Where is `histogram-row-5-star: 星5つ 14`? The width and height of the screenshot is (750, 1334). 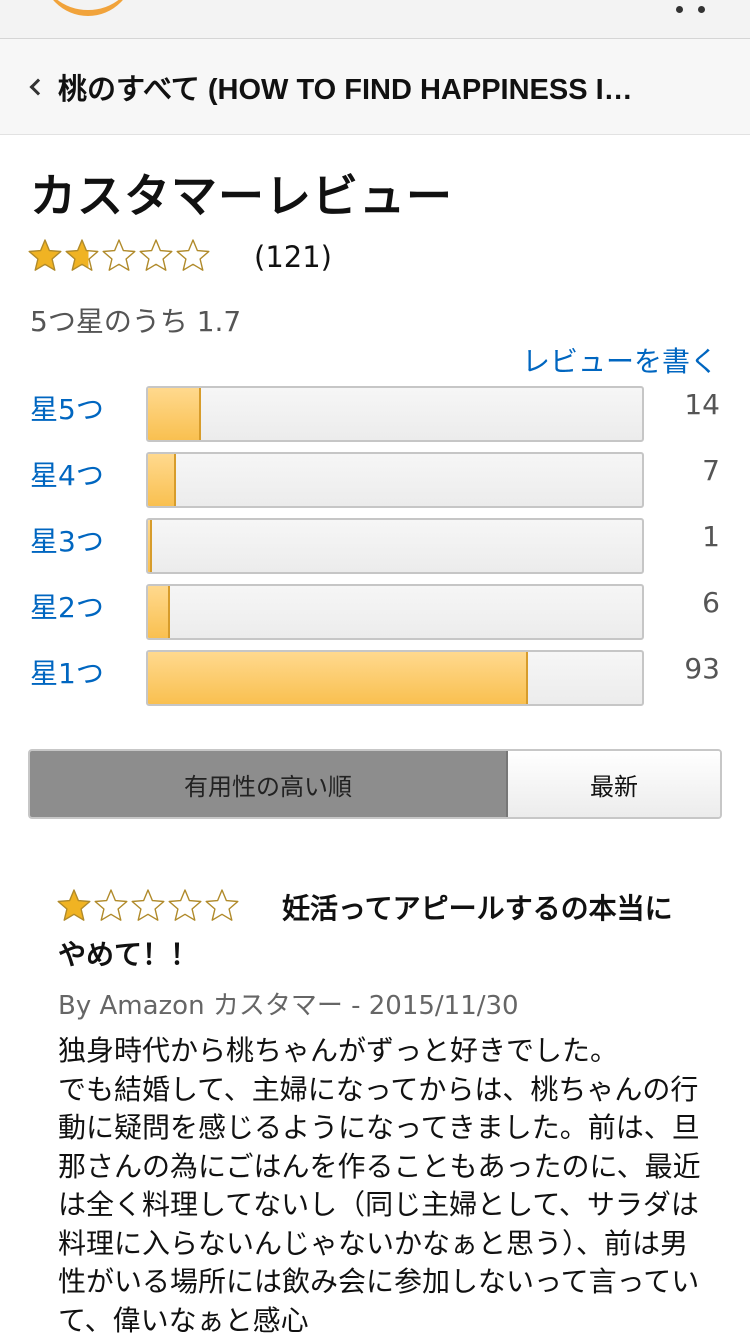 histogram-row-5-star: 星5つ 14 is located at coordinates (375, 413).